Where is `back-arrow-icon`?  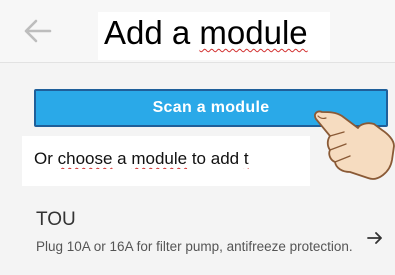 back-arrow-icon is located at coordinates (37, 31).